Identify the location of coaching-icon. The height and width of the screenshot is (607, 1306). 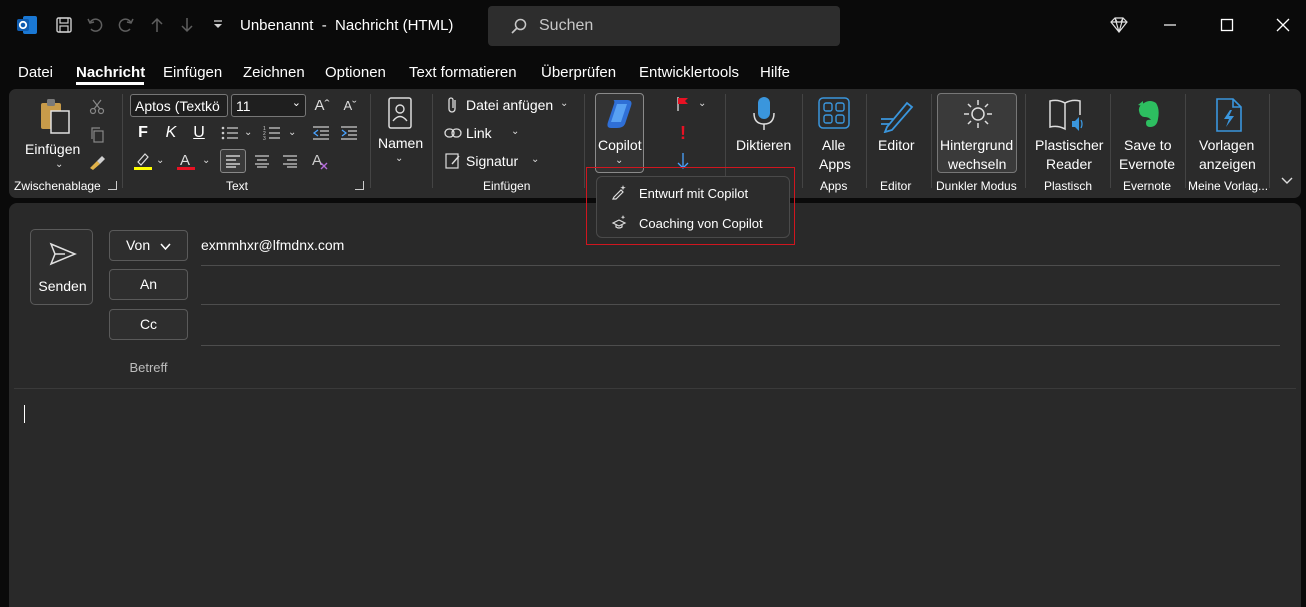
(619, 223).